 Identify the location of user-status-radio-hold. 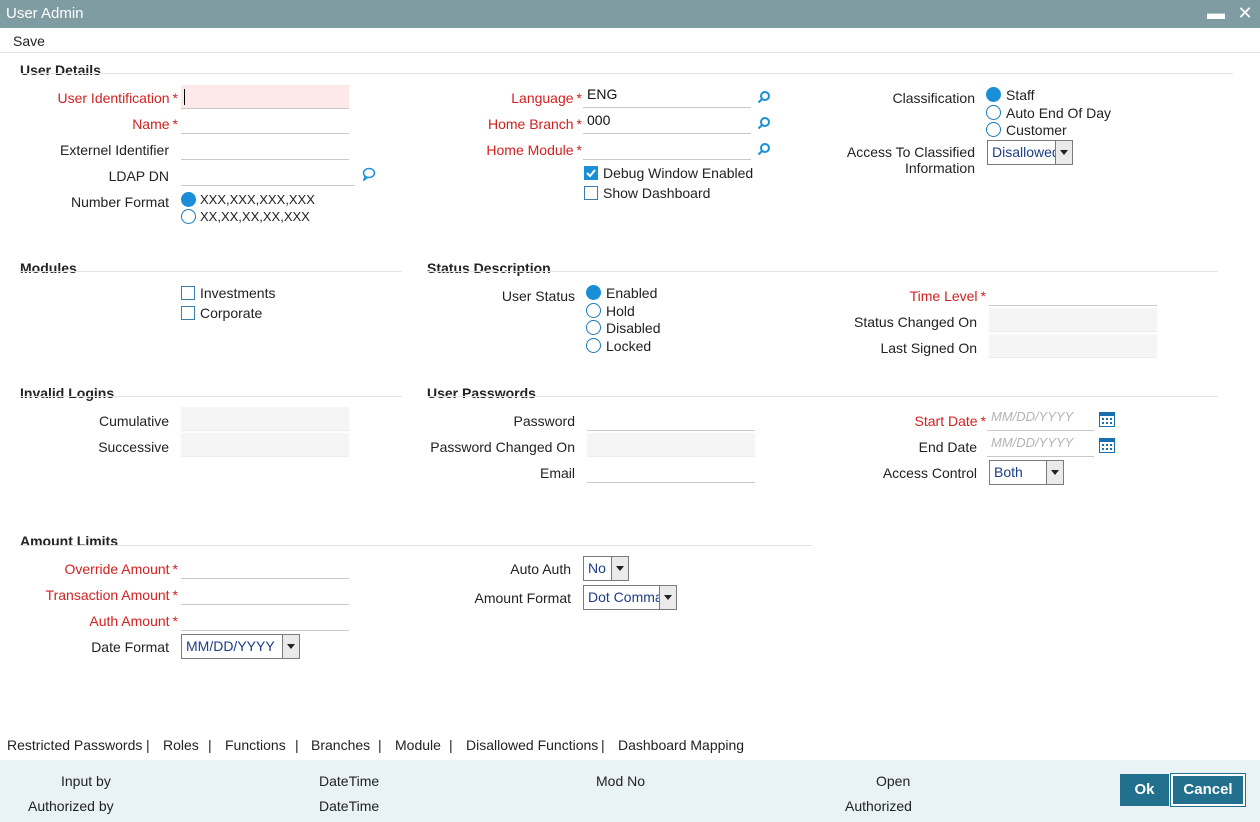
(593, 310).